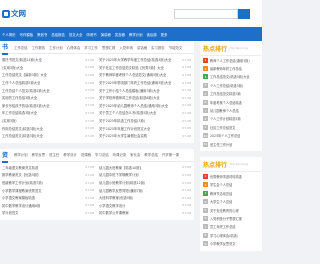  I want to click on ranking-item: 8 个人工作计划精选5篇, so click(231, 119).